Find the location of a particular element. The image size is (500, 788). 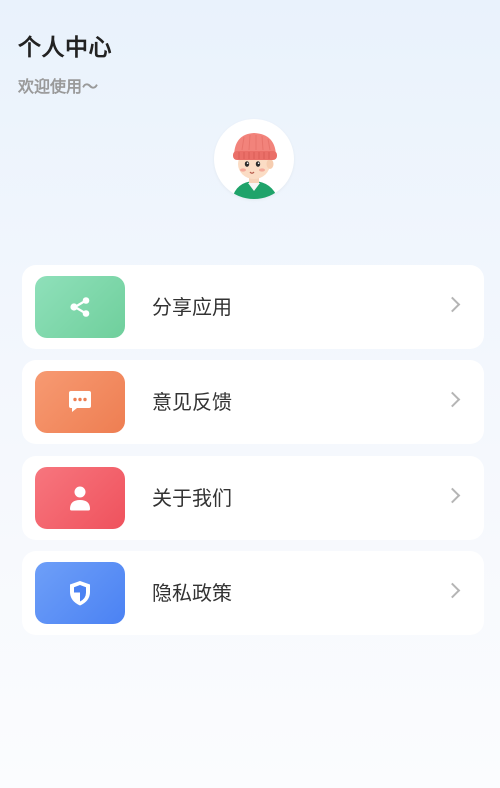

avatar is located at coordinates (254, 159).